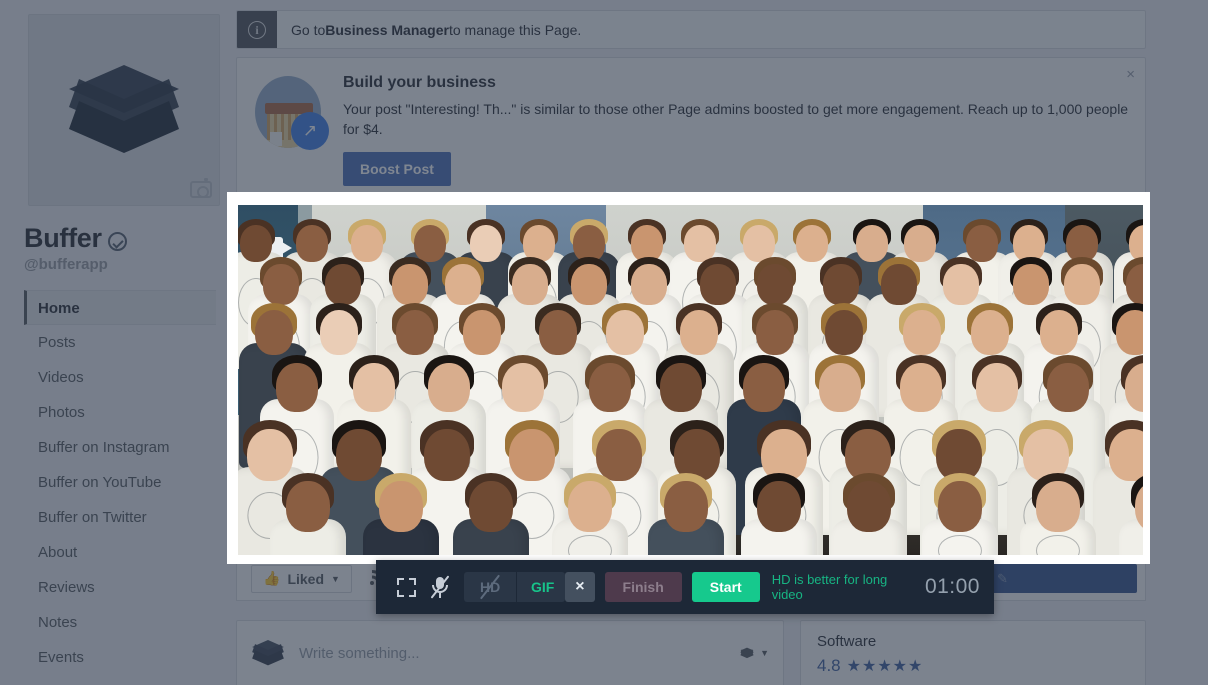 The image size is (1208, 685). Describe the element at coordinates (406, 587) in the screenshot. I see `crop-selection-icon` at that location.